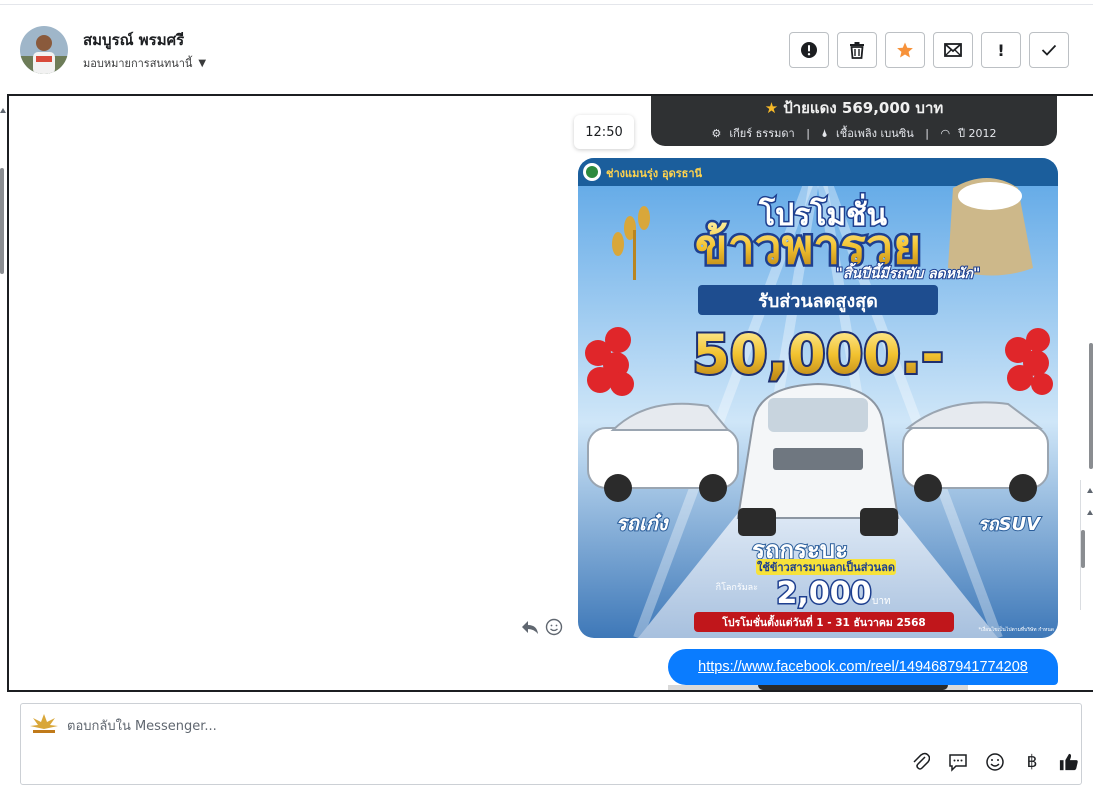  What do you see at coordinates (817, 354) in the screenshot?
I see `discount-amount: 50,000.-` at bounding box center [817, 354].